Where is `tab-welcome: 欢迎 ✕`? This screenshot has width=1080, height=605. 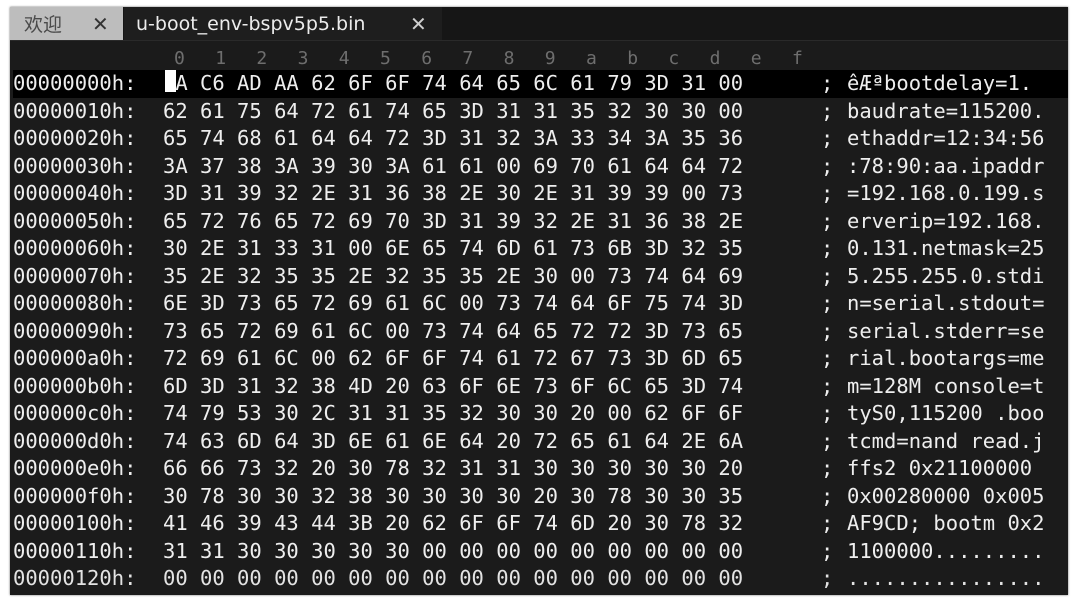
tab-welcome: 欢迎 ✕ is located at coordinates (66, 23).